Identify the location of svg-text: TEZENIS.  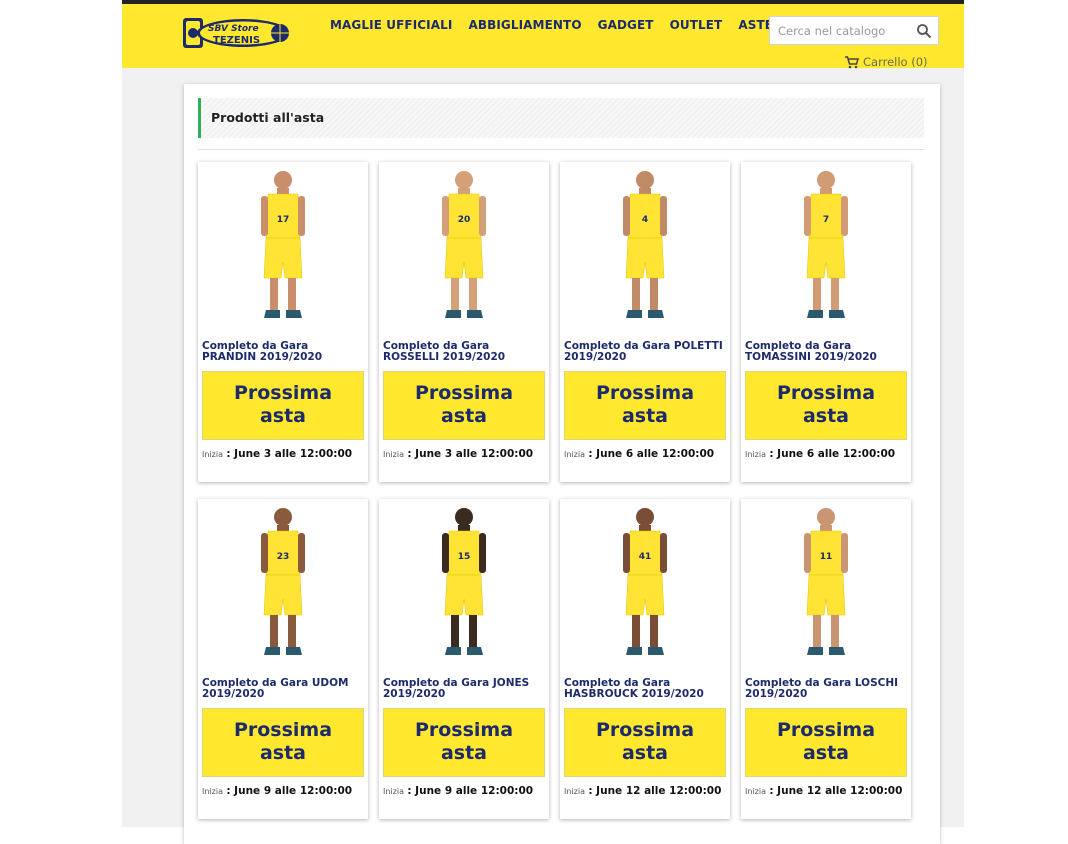
(236, 40).